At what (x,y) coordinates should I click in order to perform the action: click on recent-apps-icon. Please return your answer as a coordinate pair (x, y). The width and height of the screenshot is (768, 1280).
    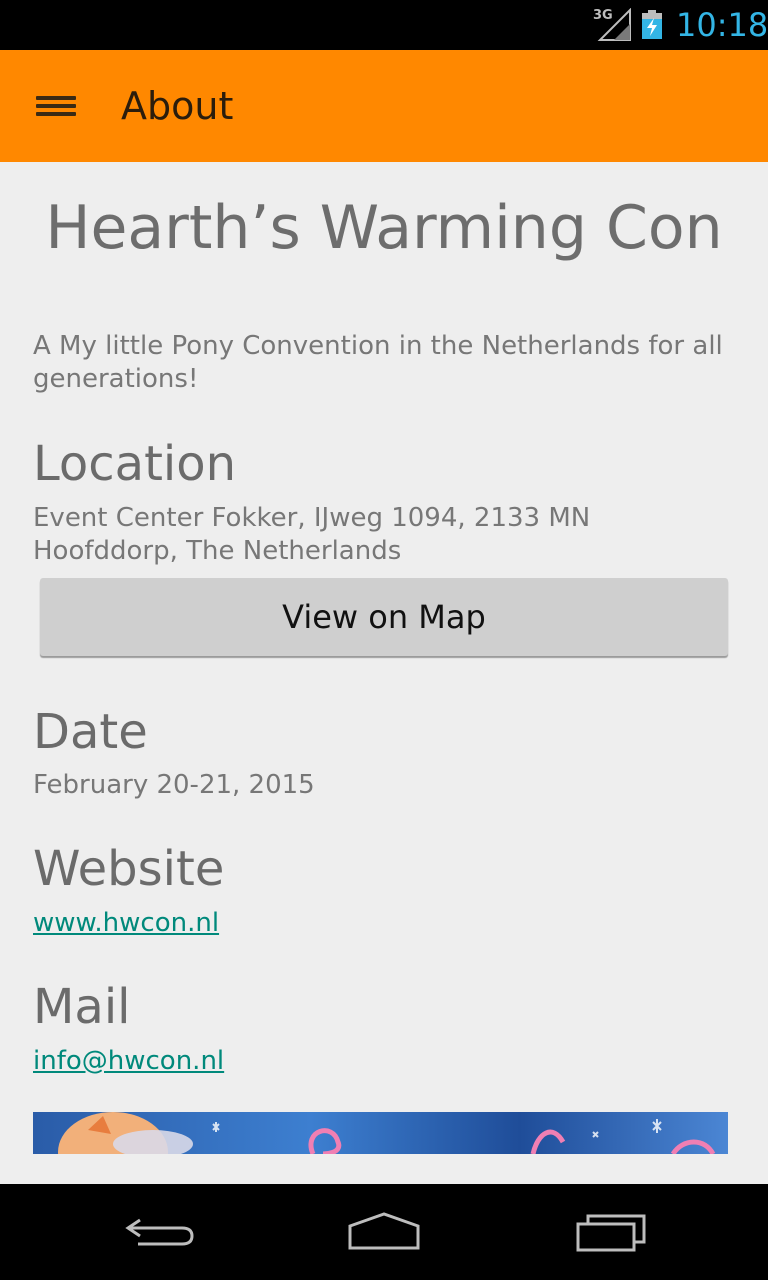
    Looking at the image, I should click on (610, 1232).